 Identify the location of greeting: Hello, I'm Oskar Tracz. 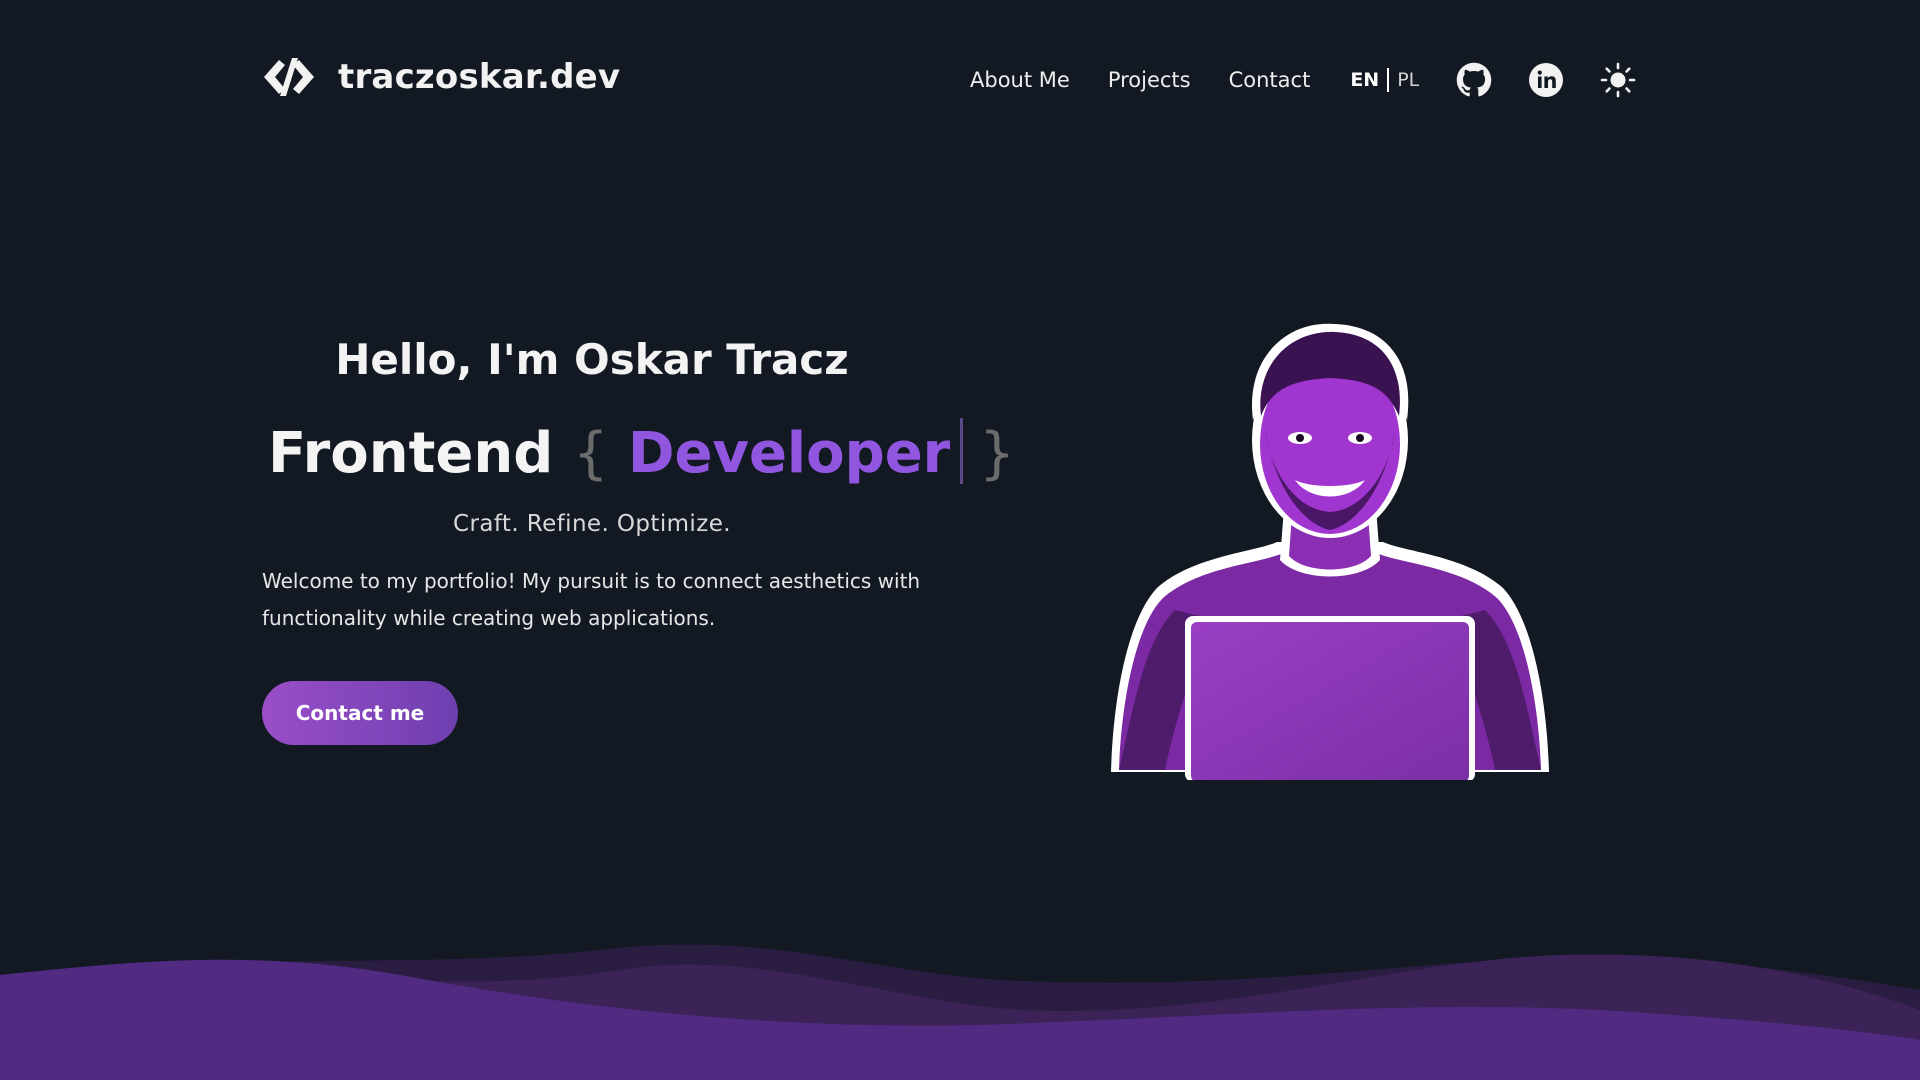
(592, 360).